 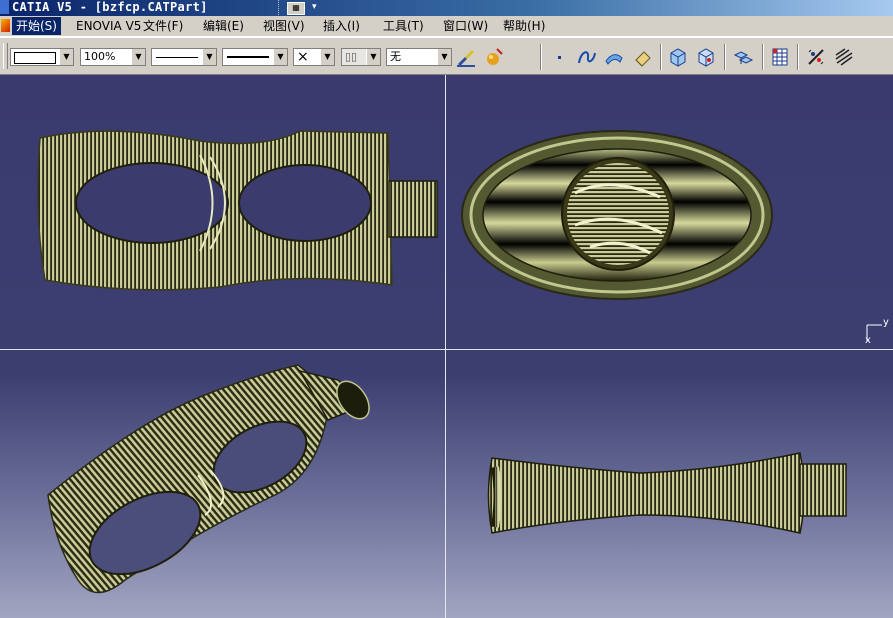 What do you see at coordinates (446, 8) in the screenshot?
I see `title-bar: CATIA V5 - [bzfcp.CATPart] ▦ ▾` at bounding box center [446, 8].